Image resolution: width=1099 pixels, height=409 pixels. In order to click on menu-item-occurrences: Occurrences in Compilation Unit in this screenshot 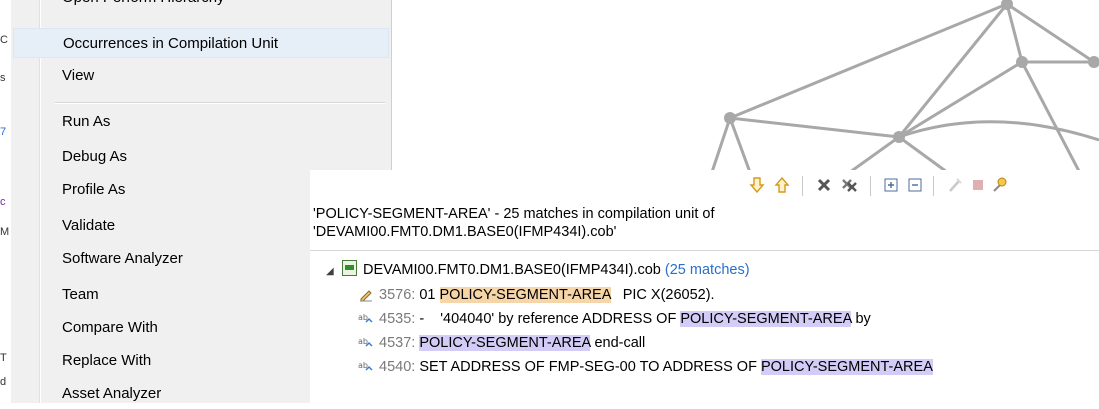, I will do `click(201, 43)`.